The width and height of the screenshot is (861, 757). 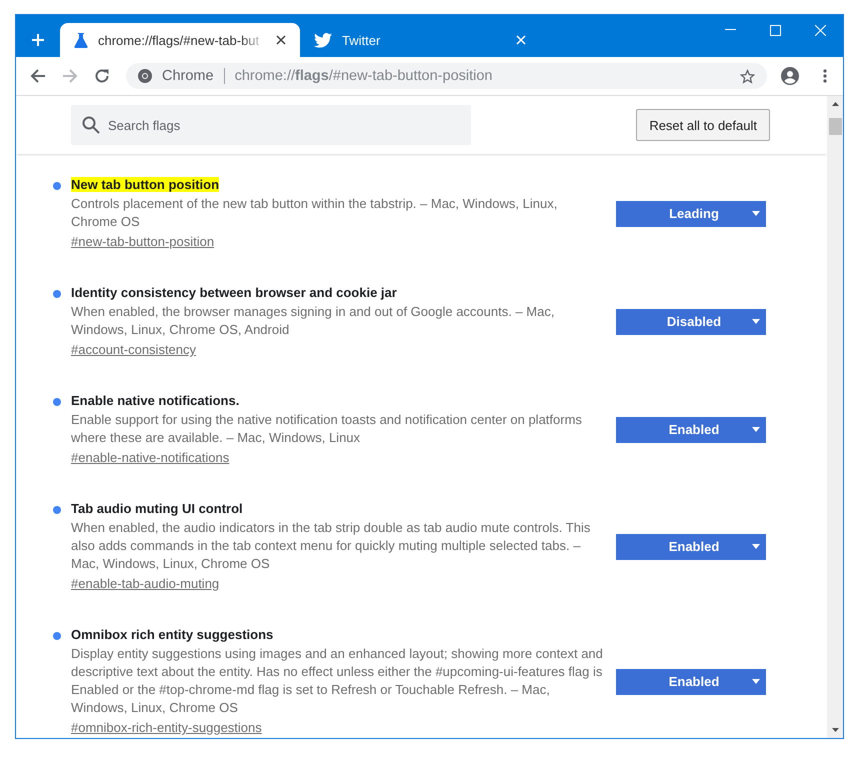 I want to click on url-text: chrome://flags/#new-tab-button-position, so click(x=363, y=76).